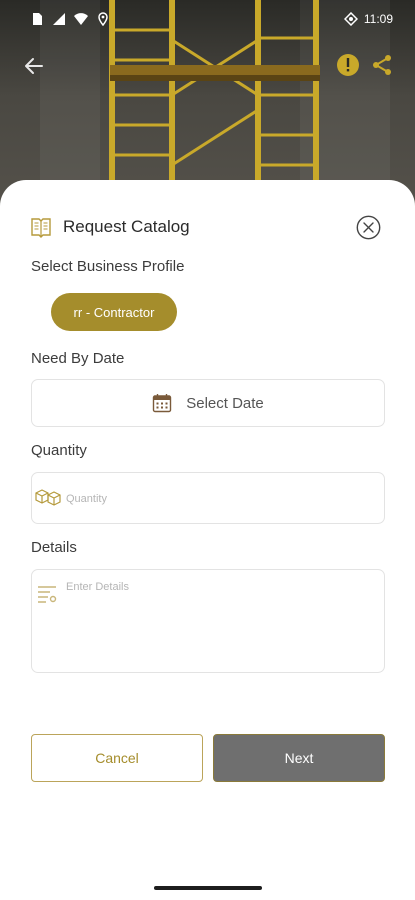 This screenshot has width=415, height=900. Describe the element at coordinates (47, 594) in the screenshot. I see `list-icon` at that location.